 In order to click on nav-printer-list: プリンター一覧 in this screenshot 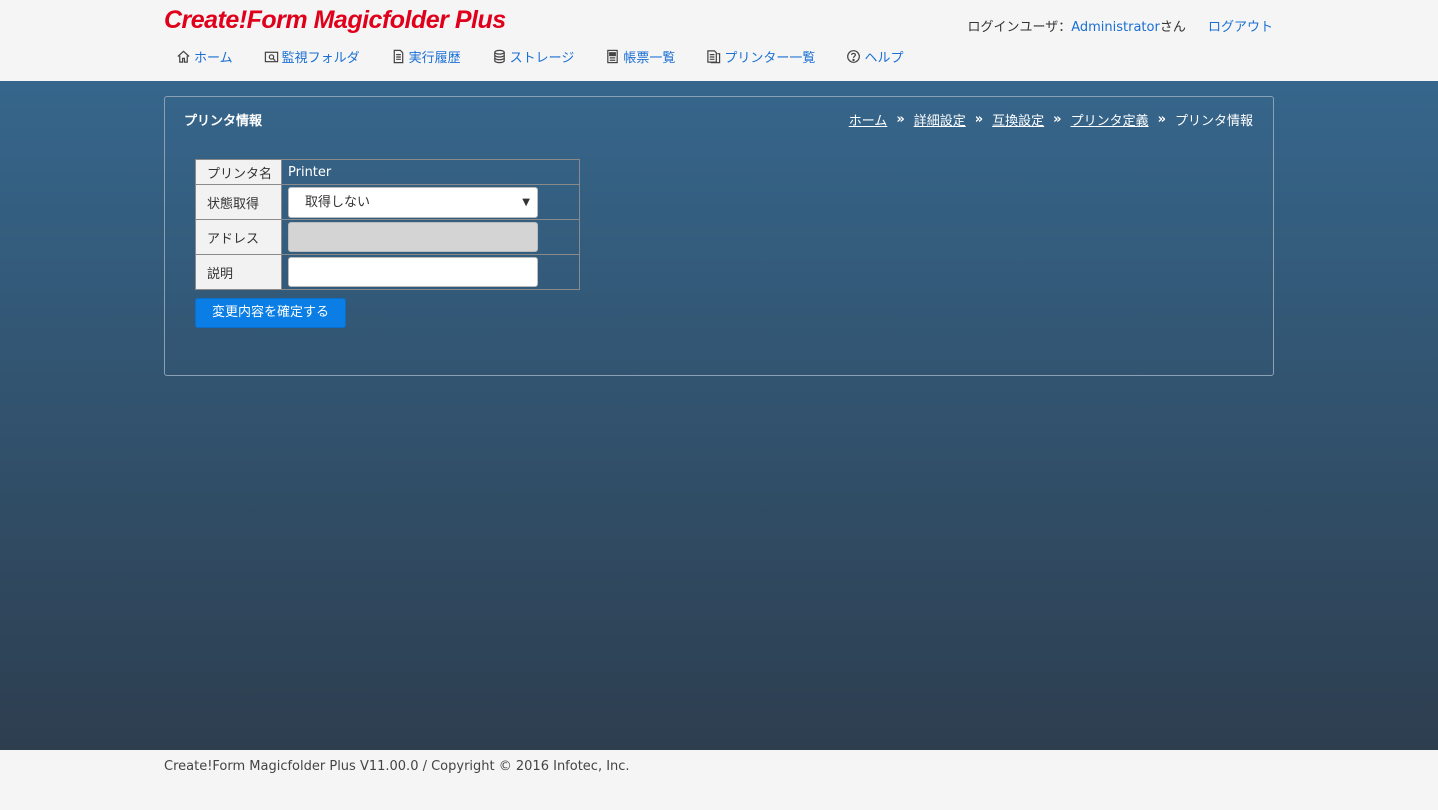, I will do `click(760, 56)`.